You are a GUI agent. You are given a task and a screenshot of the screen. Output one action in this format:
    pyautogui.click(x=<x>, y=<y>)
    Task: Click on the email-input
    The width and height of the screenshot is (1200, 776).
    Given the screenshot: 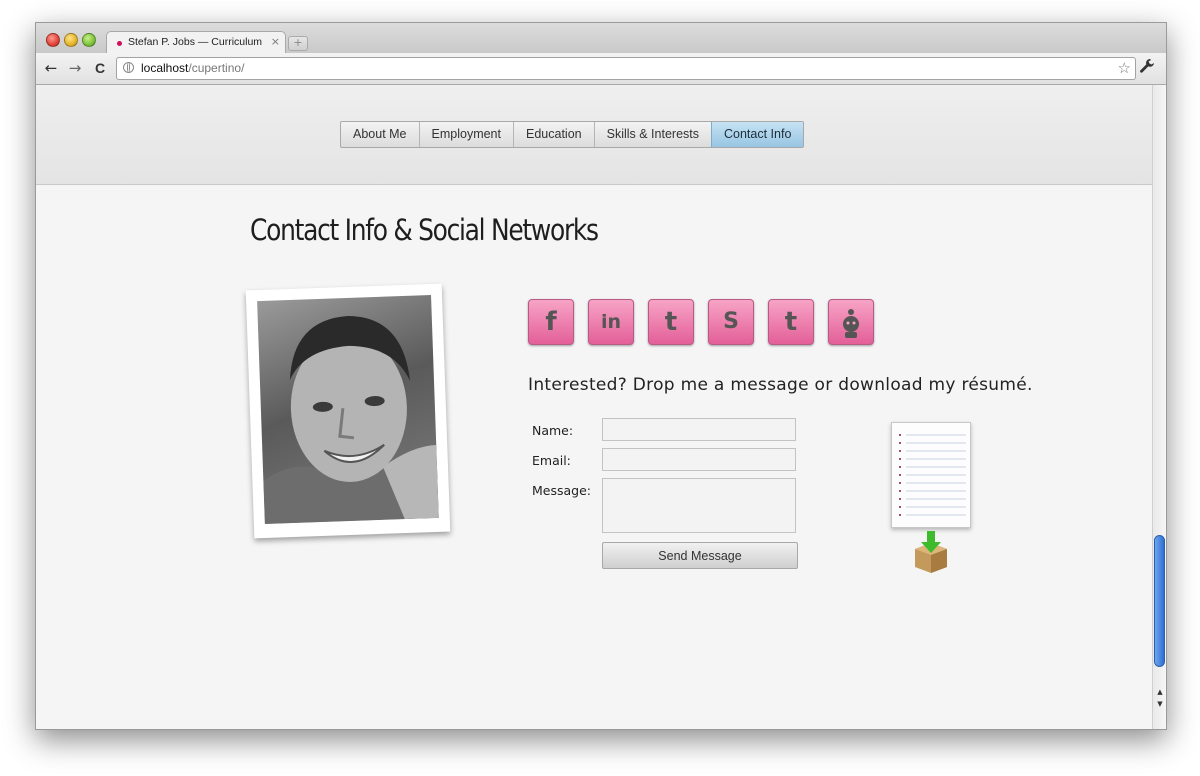 What is the action you would take?
    pyautogui.click(x=699, y=459)
    